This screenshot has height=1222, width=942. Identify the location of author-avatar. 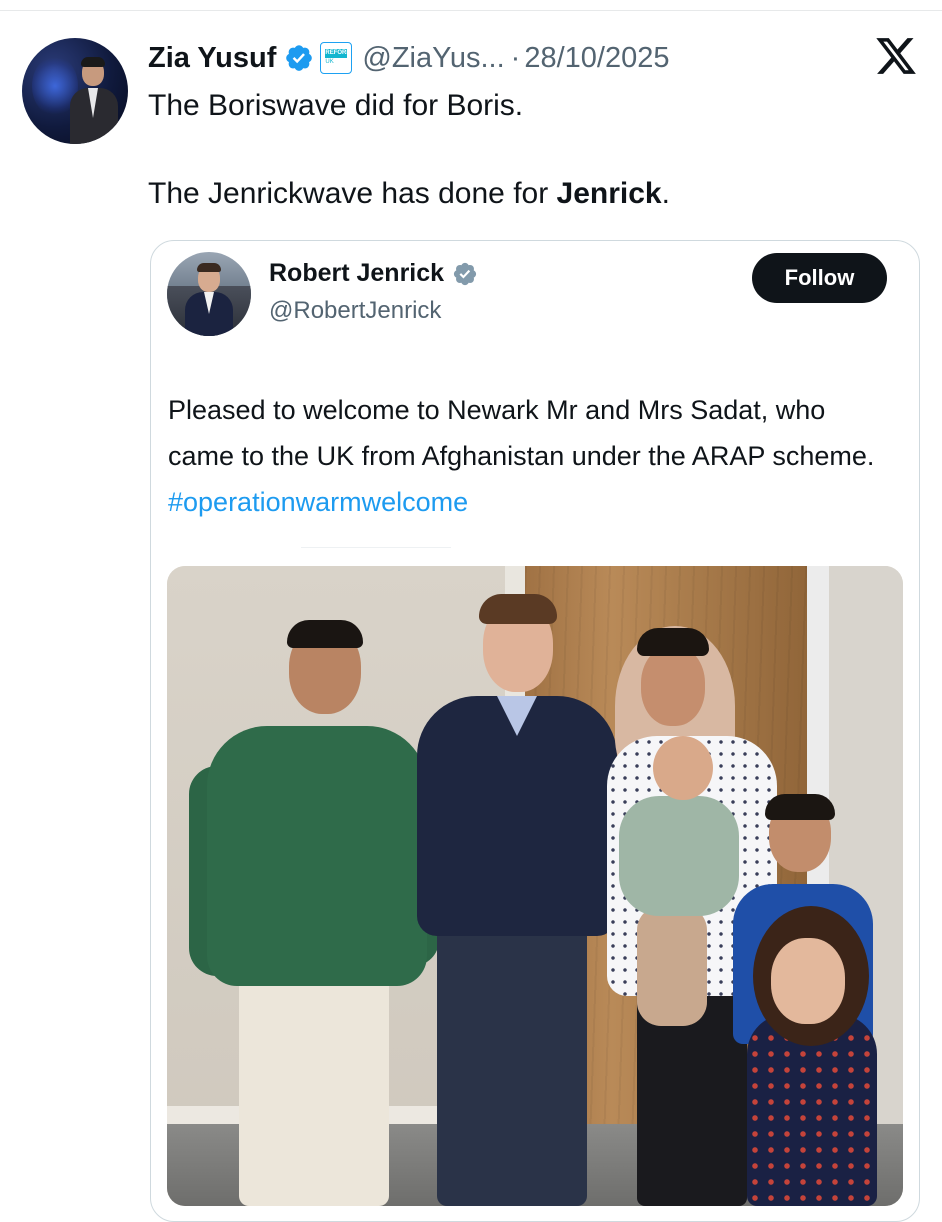
(75, 91).